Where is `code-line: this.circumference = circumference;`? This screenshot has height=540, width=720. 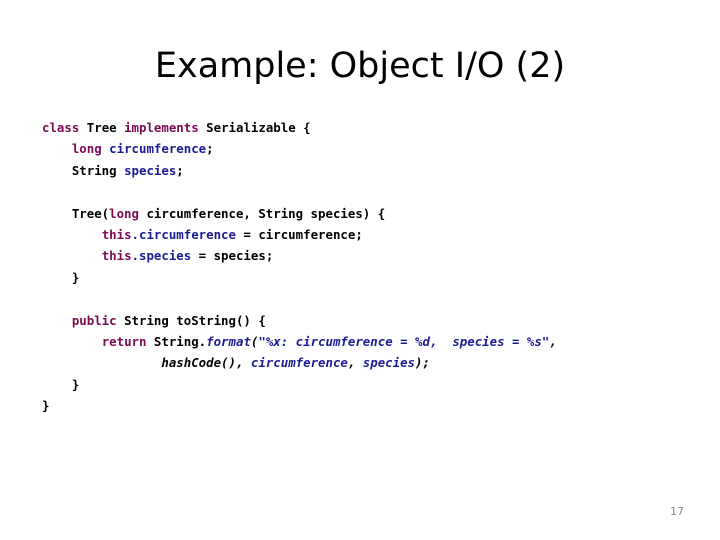 code-line: this.circumference = circumference; is located at coordinates (362, 234).